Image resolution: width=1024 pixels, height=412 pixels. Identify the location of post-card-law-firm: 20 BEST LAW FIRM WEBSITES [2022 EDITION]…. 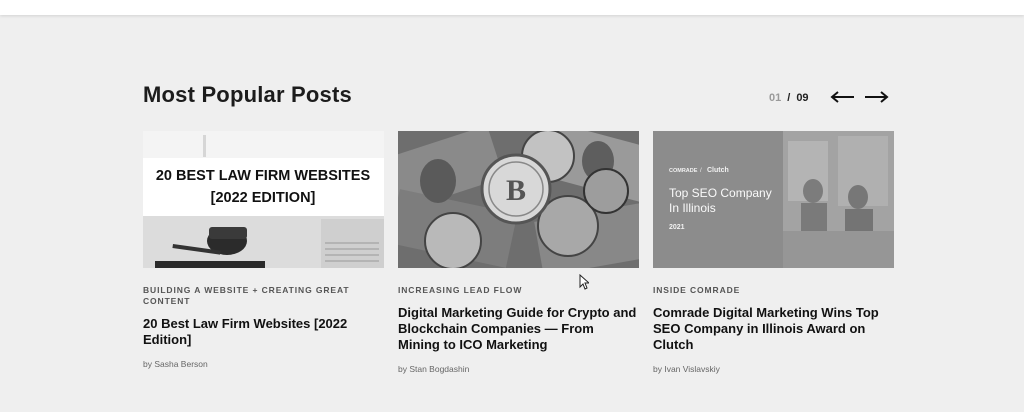
(263, 250).